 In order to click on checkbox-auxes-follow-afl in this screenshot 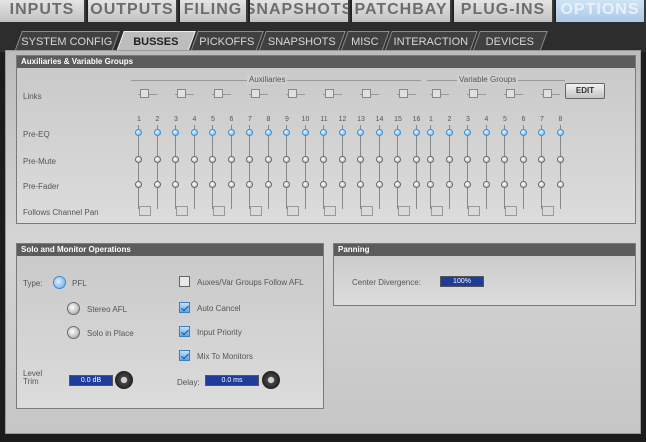, I will do `click(184, 281)`.